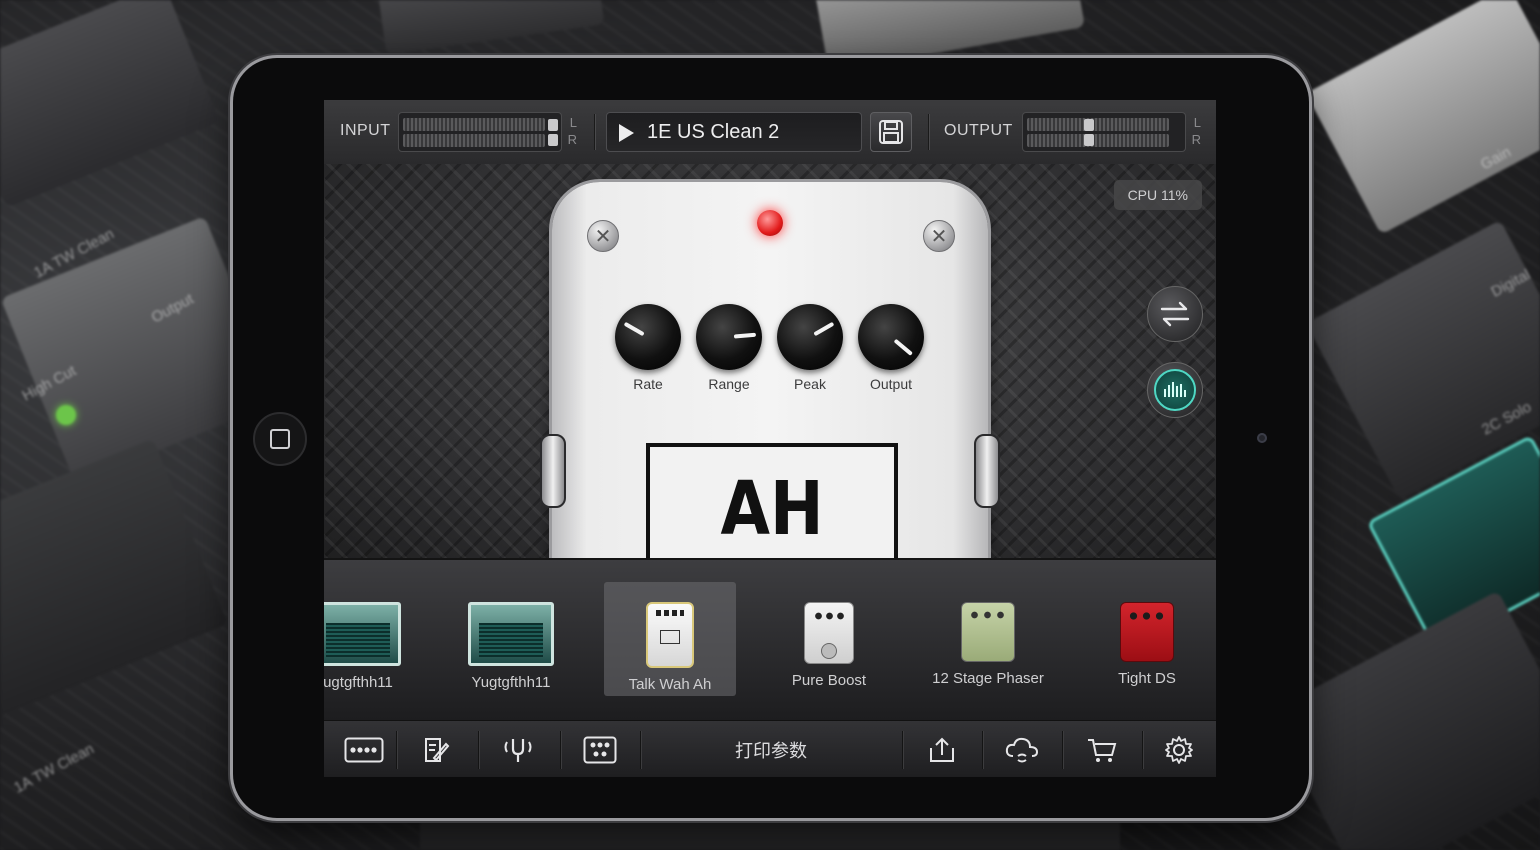 This screenshot has height=850, width=1540. What do you see at coordinates (511, 682) in the screenshot?
I see `effect-label: Yugtgfthh11` at bounding box center [511, 682].